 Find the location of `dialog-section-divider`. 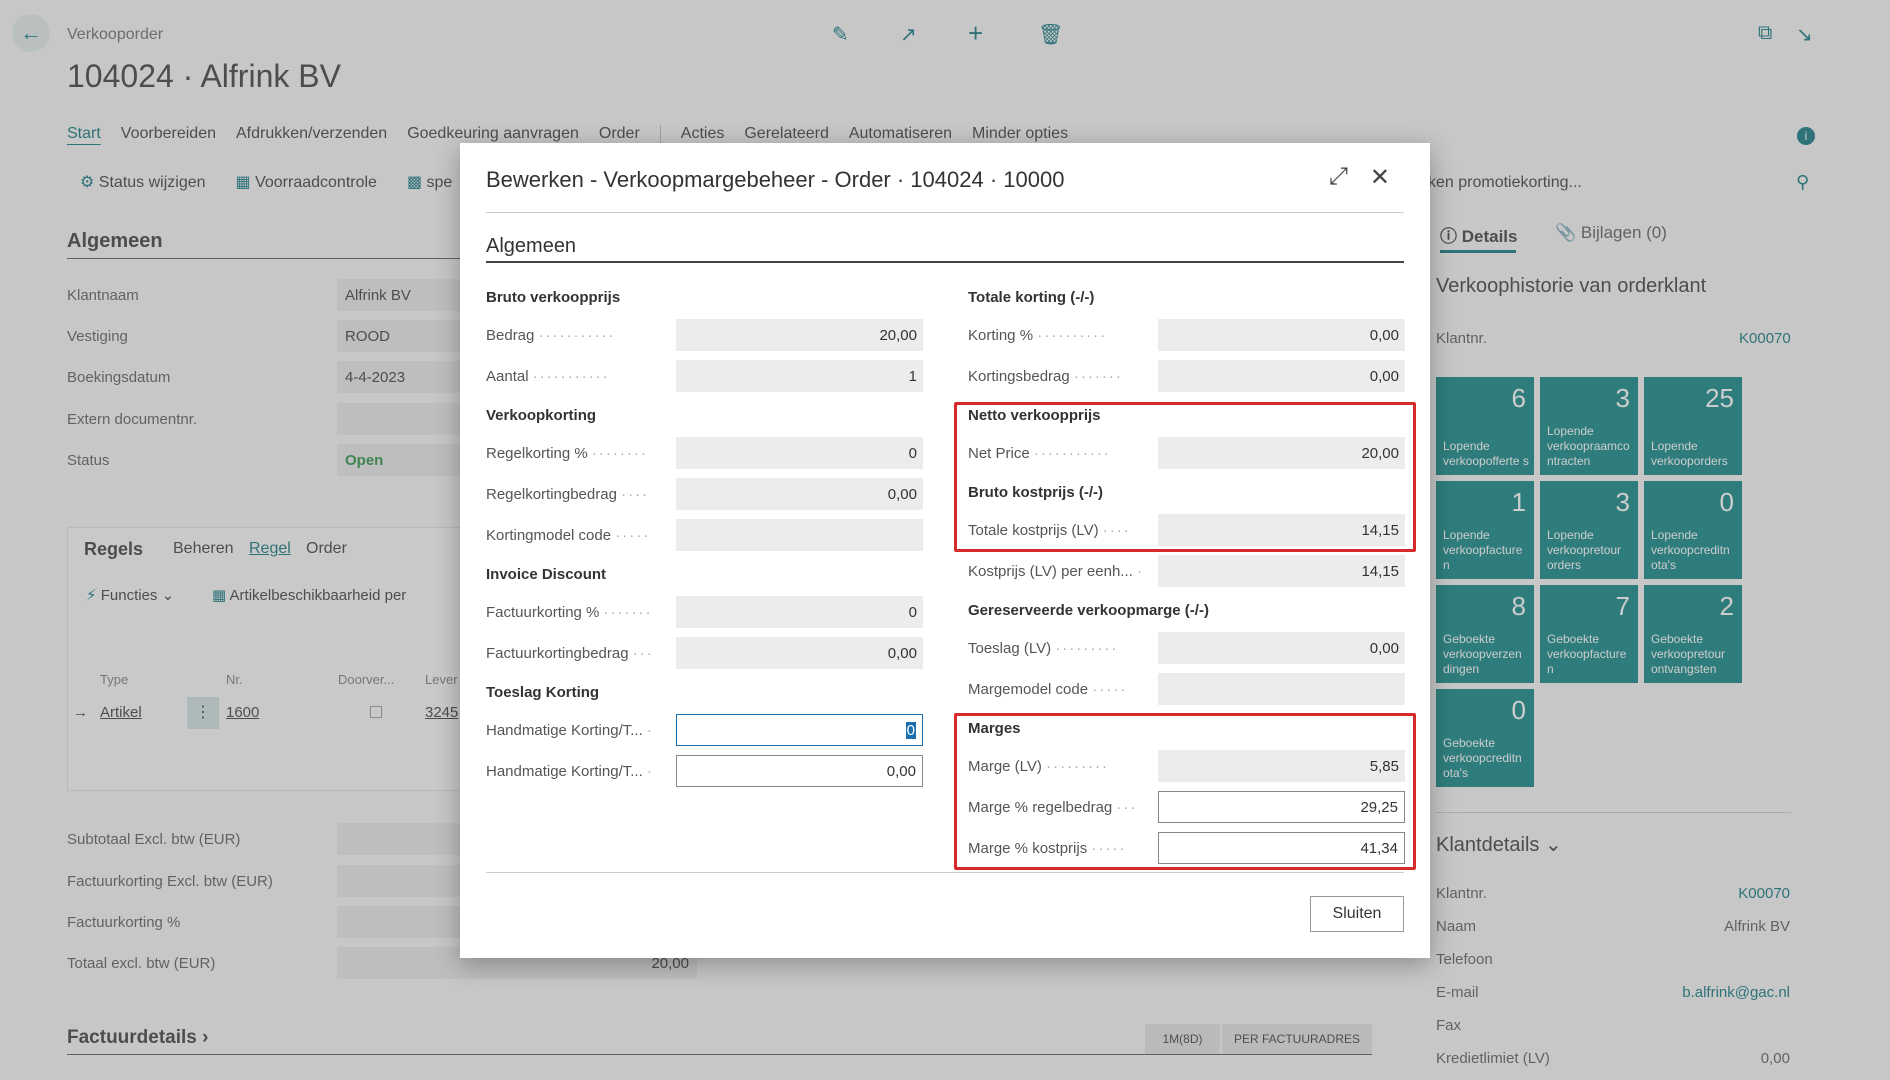

dialog-section-divider is located at coordinates (945, 262).